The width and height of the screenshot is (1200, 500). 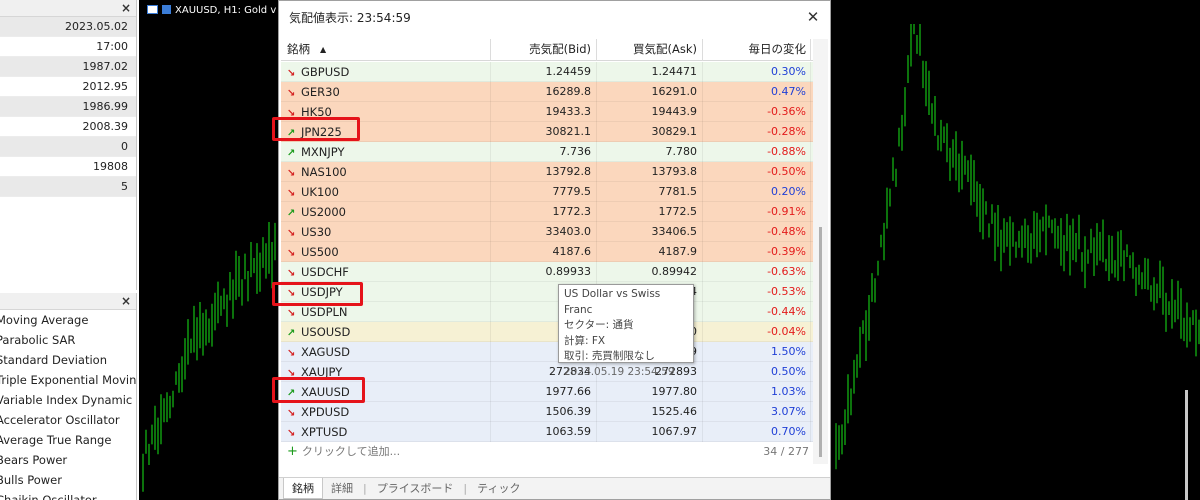 What do you see at coordinates (320, 252) in the screenshot?
I see `symbol-name: US500` at bounding box center [320, 252].